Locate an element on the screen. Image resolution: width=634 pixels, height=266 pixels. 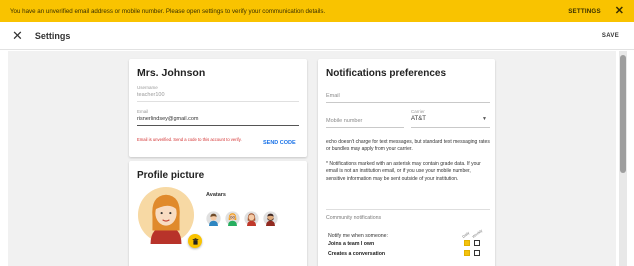
settings-header: ✕ Settings SAVE is located at coordinates (317, 36).